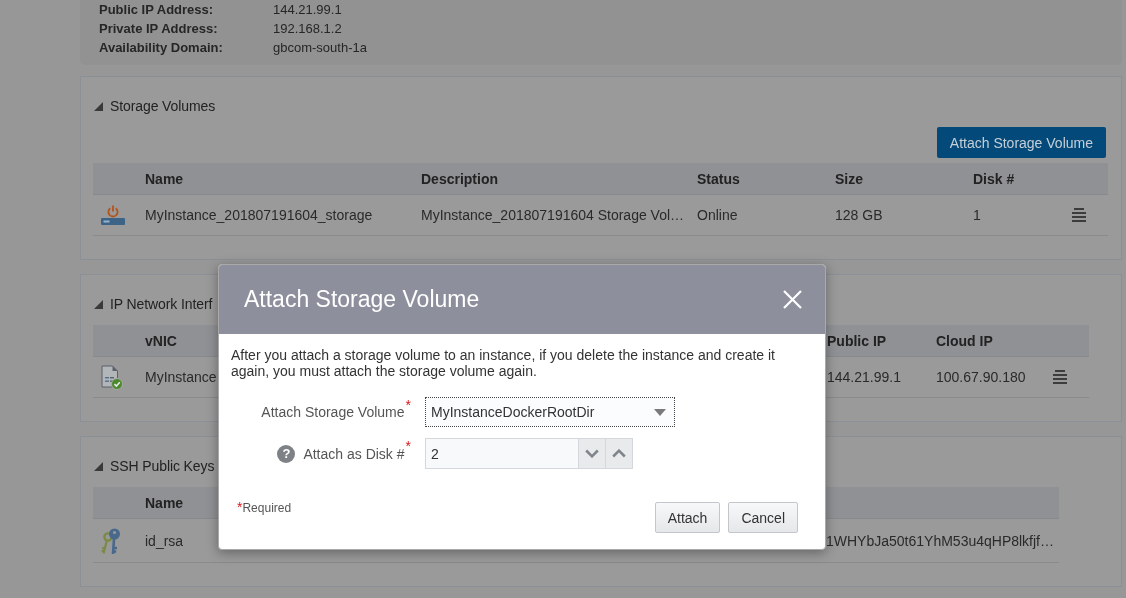  What do you see at coordinates (354, 453) in the screenshot?
I see `field-label: Attach as Disk #` at bounding box center [354, 453].